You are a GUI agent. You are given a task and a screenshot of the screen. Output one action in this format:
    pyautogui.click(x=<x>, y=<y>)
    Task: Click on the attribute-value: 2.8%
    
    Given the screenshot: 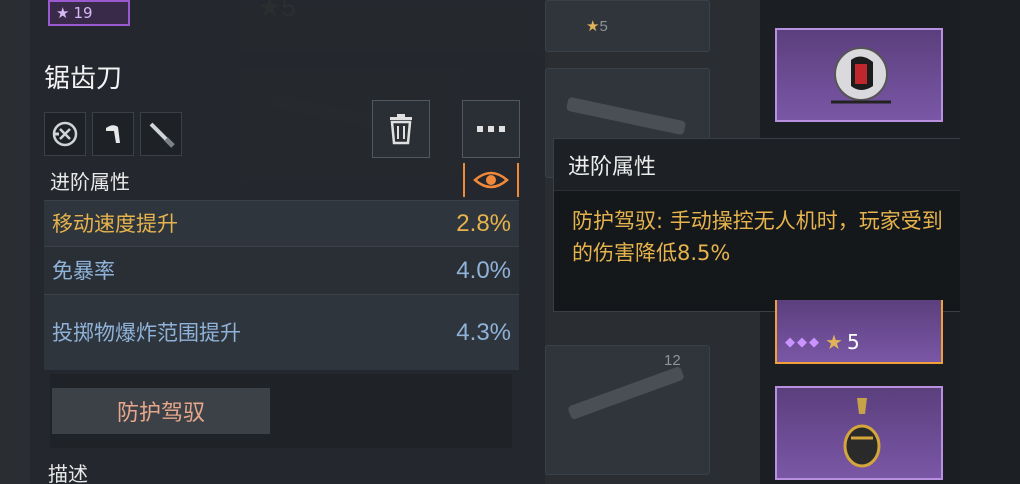 What is the action you would take?
    pyautogui.click(x=483, y=223)
    